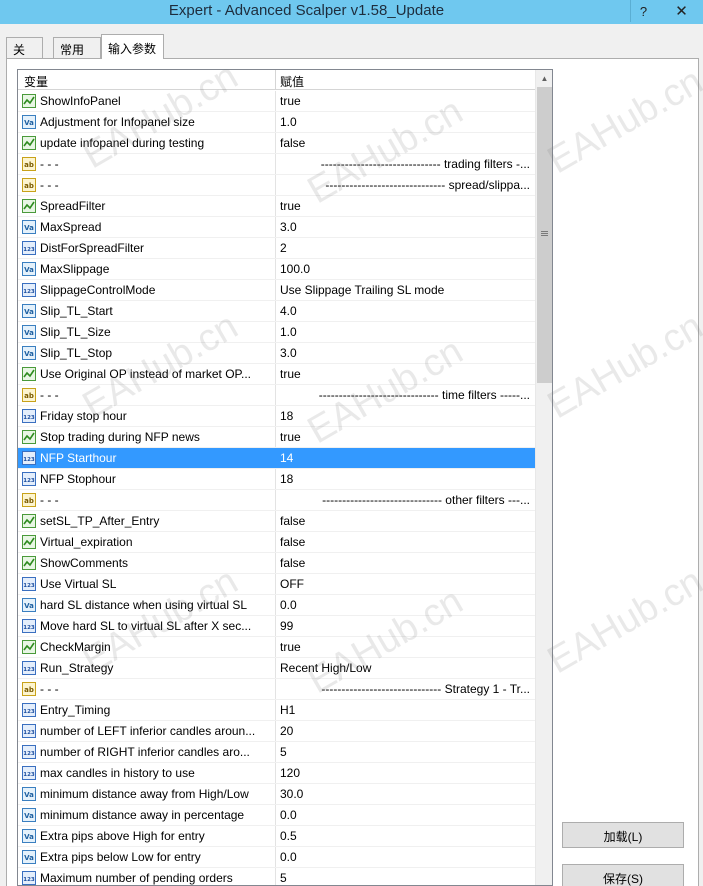 This screenshot has width=703, height=886. What do you see at coordinates (405, 710) in the screenshot?
I see `parameter-value: H1` at bounding box center [405, 710].